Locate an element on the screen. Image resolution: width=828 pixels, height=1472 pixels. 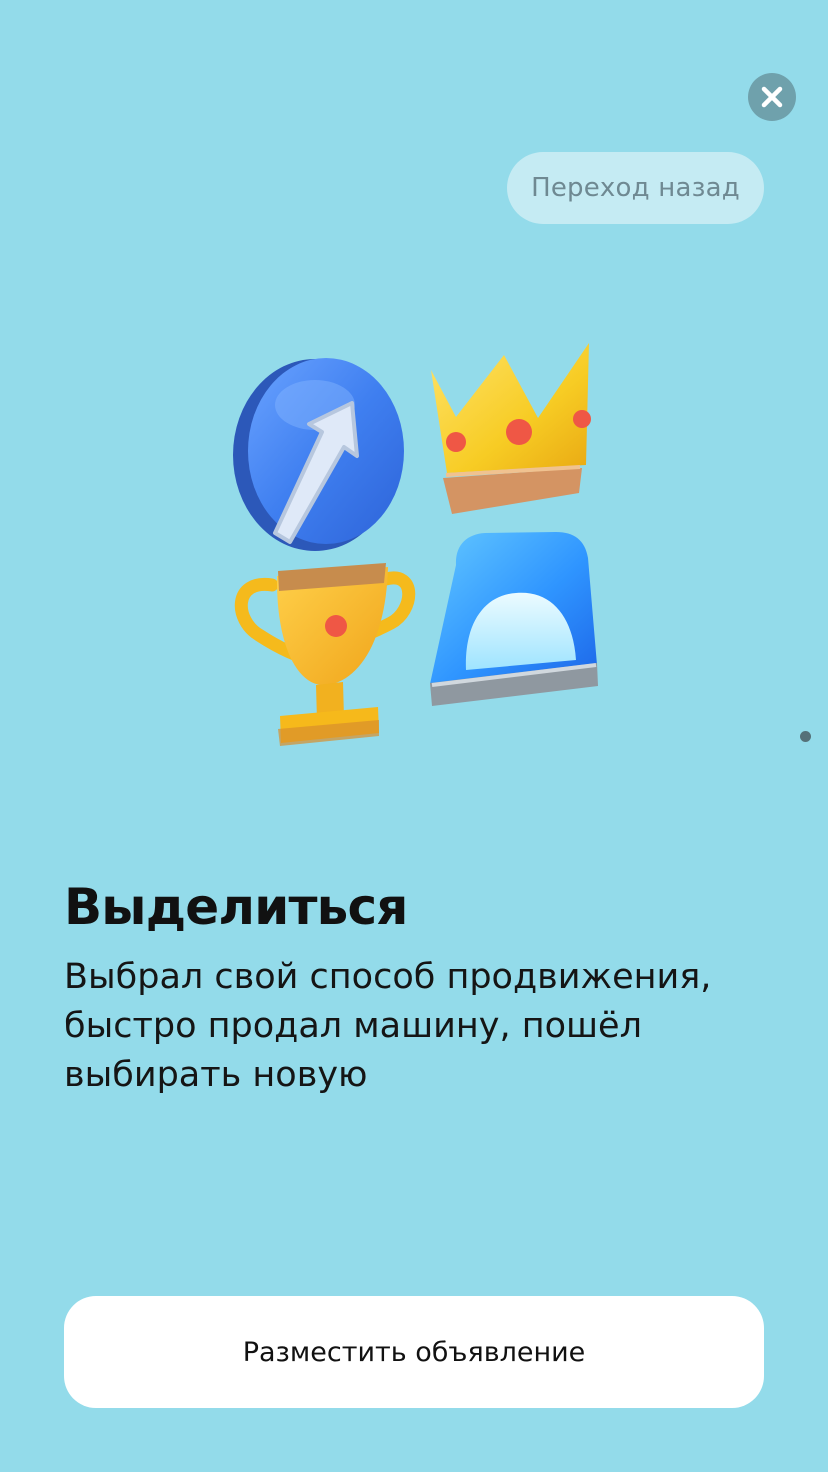
close-button is located at coordinates (772, 97).